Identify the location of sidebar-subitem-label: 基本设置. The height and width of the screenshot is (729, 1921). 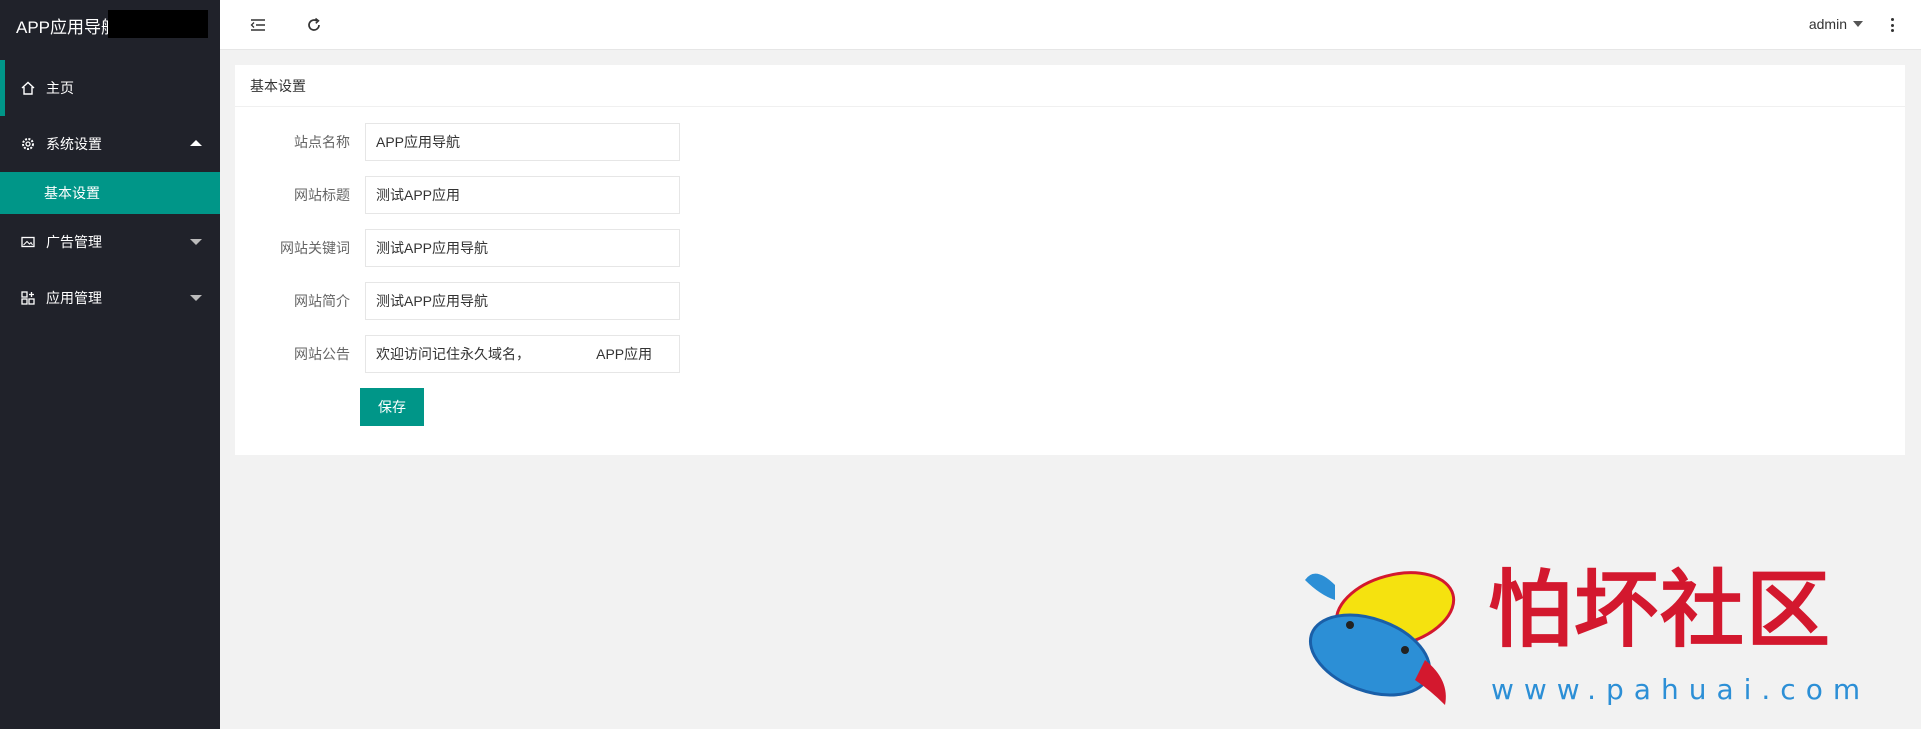
(72, 193).